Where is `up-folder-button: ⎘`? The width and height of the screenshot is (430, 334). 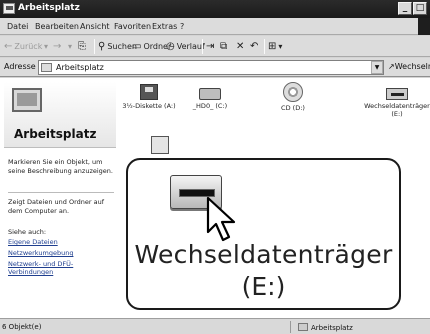
up-folder-button: ⎘ is located at coordinates (83, 46).